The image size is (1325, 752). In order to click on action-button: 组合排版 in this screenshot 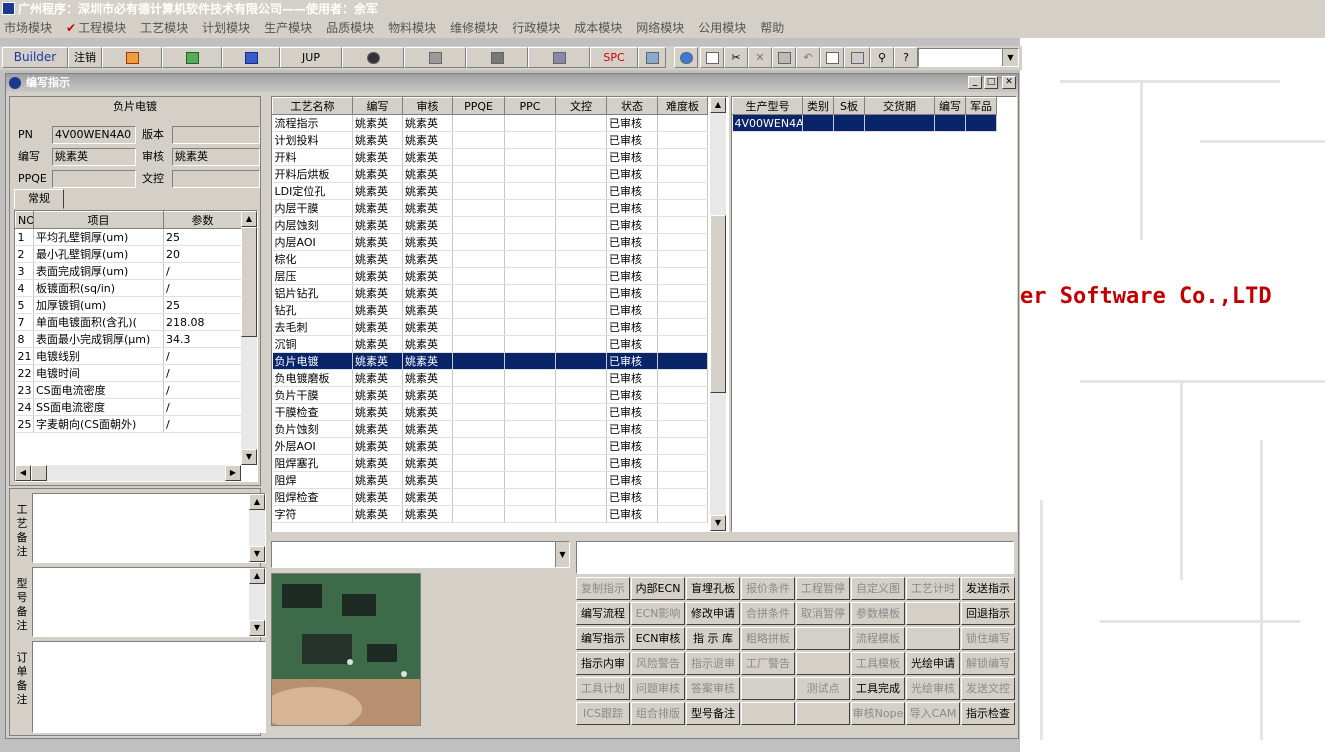, I will do `click(658, 713)`.